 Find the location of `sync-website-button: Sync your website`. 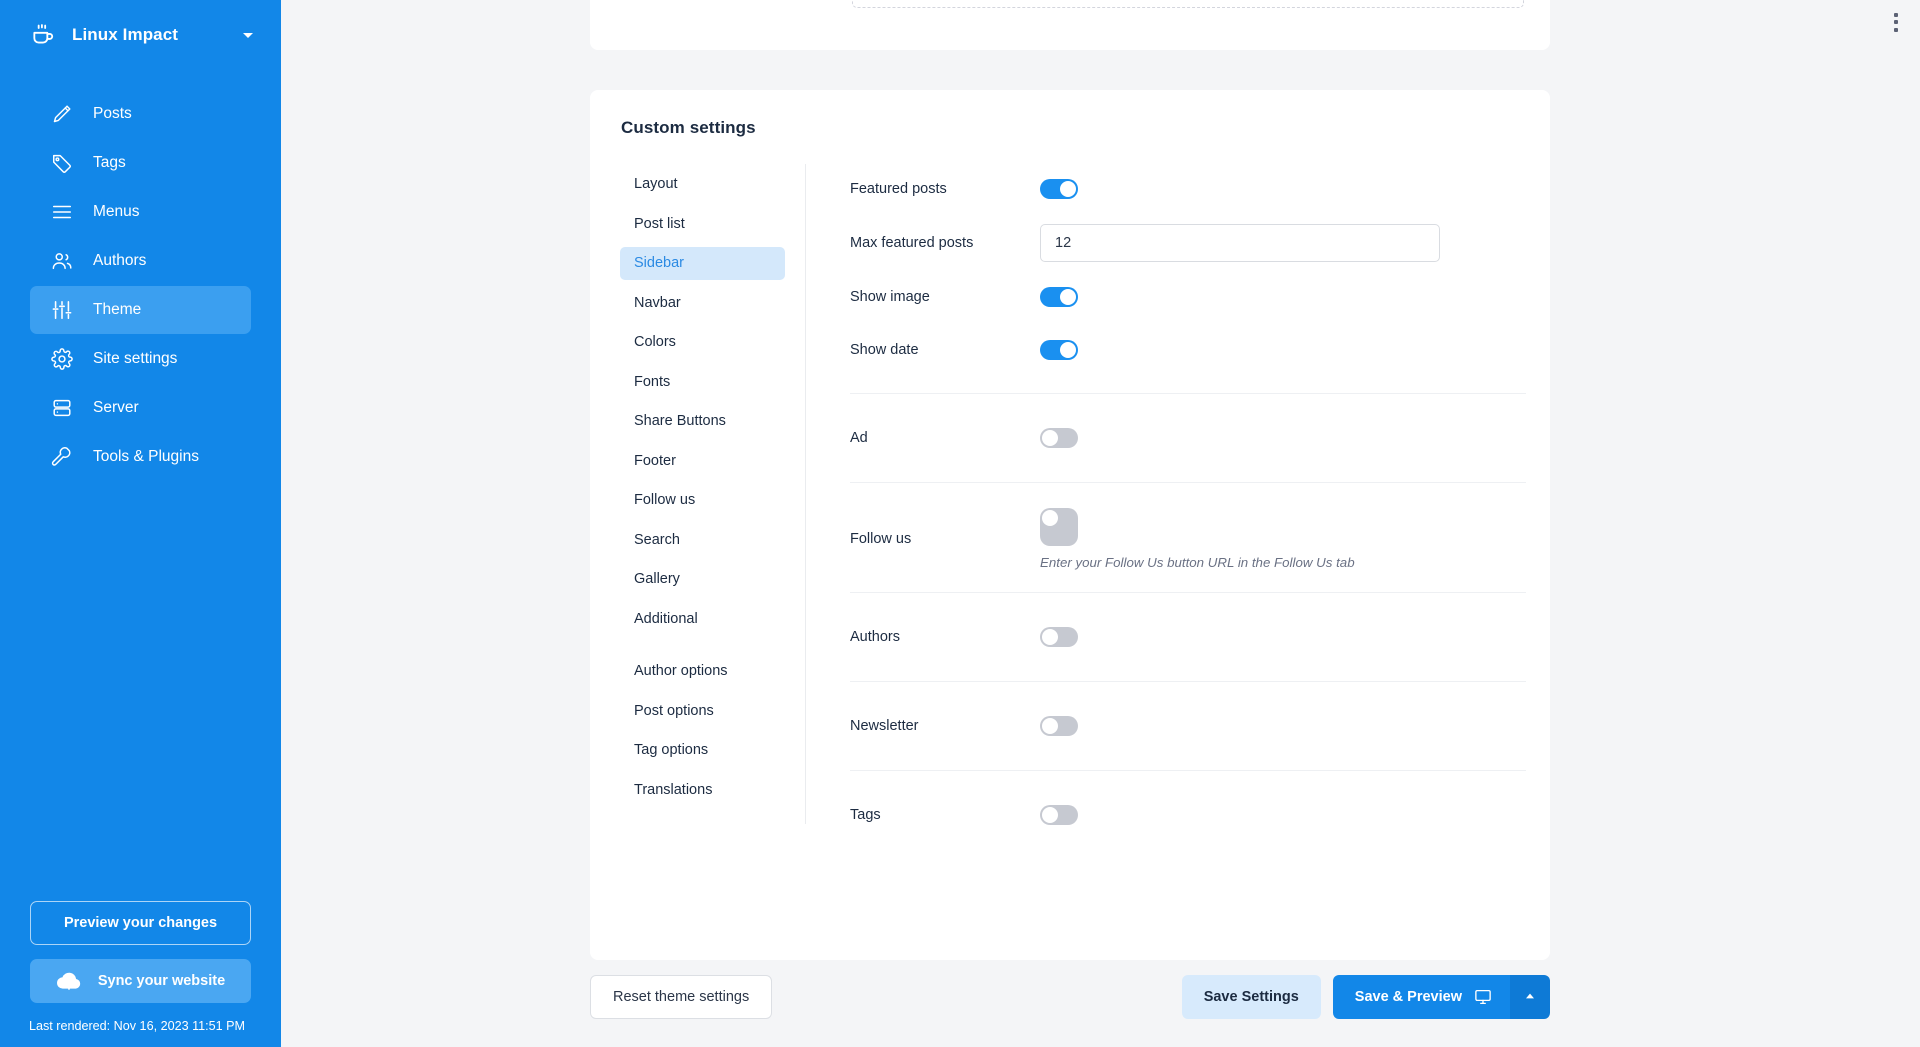

sync-website-button: Sync your website is located at coordinates (140, 981).